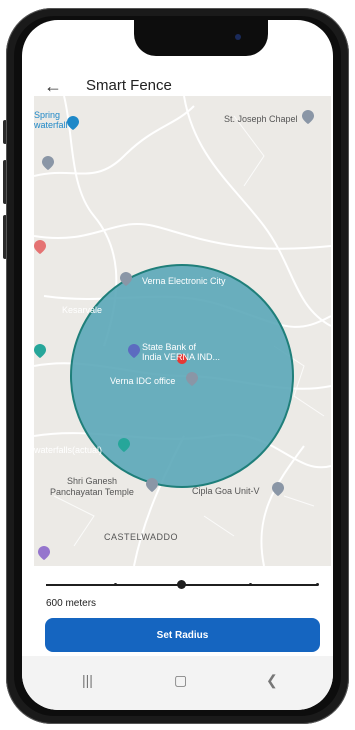 This screenshot has width=355, height=730. Describe the element at coordinates (143, 381) in the screenshot. I see `map-label-verna-idc: Verna IDC office` at that location.